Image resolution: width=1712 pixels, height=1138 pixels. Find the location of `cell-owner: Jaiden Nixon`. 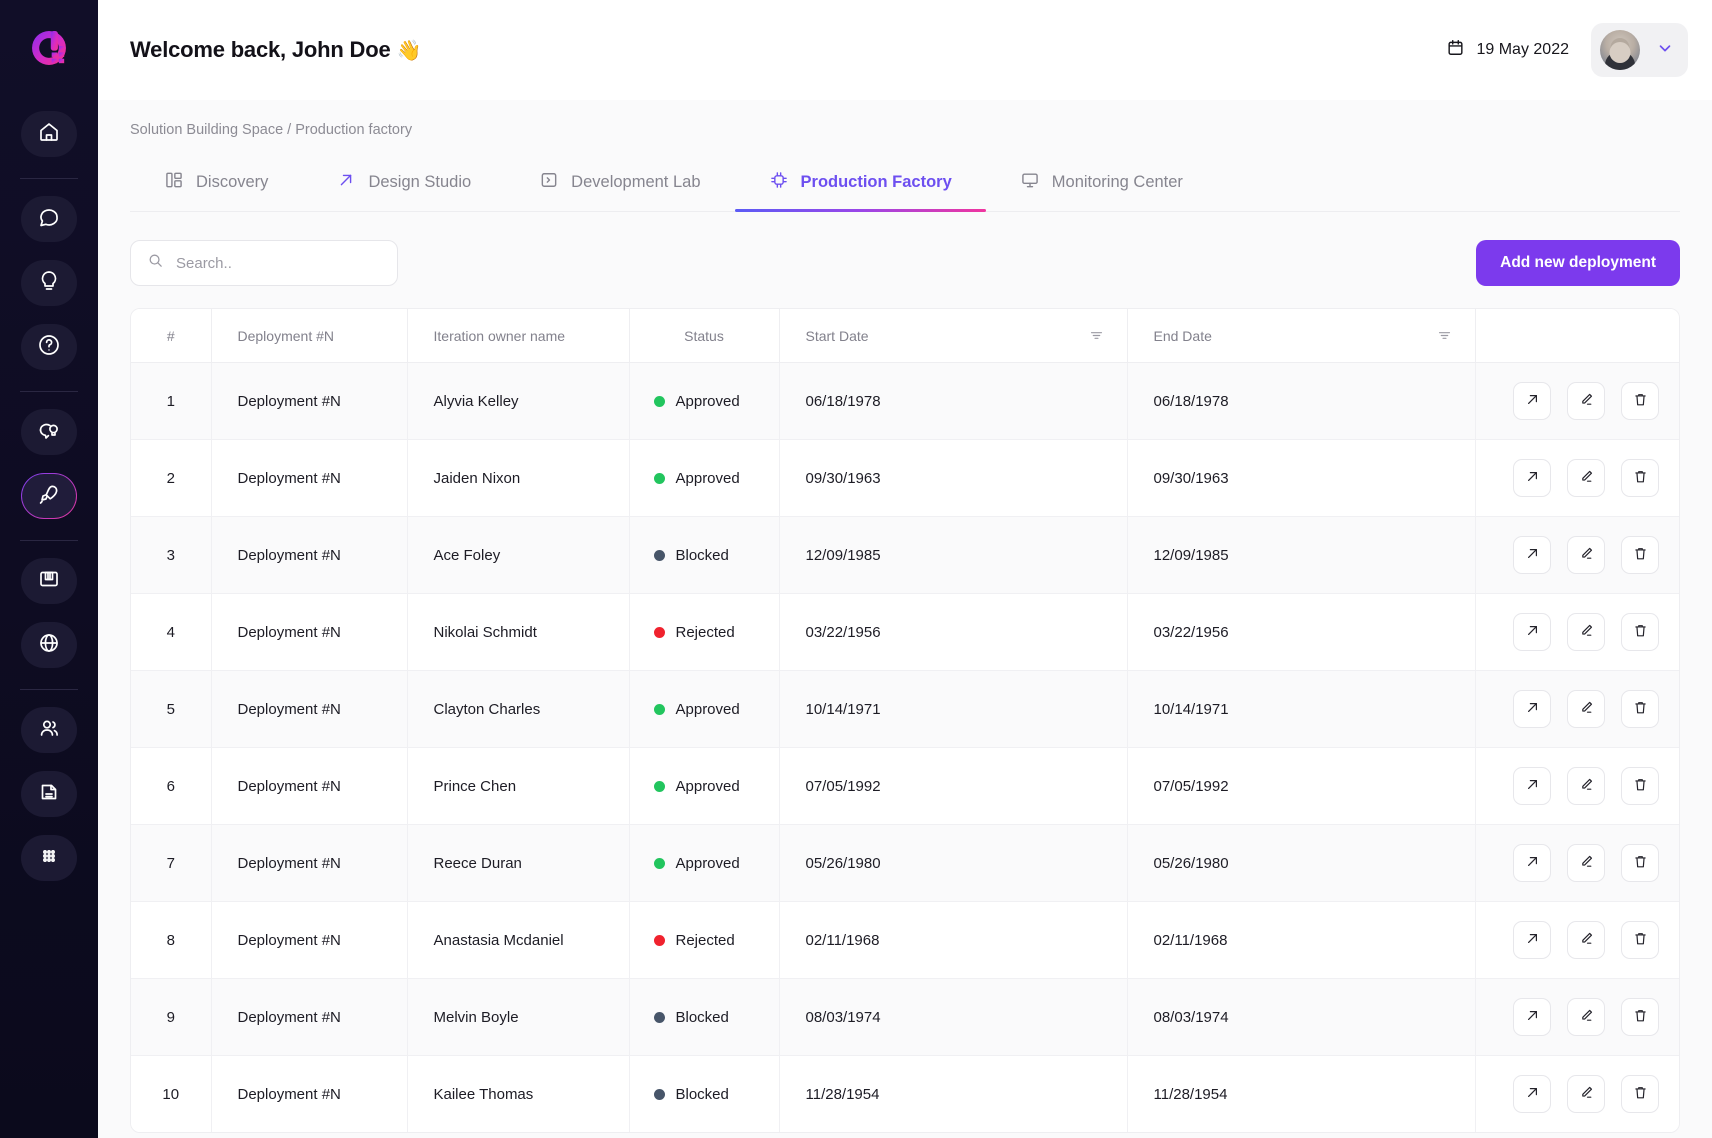

cell-owner: Jaiden Nixon is located at coordinates (518, 478).